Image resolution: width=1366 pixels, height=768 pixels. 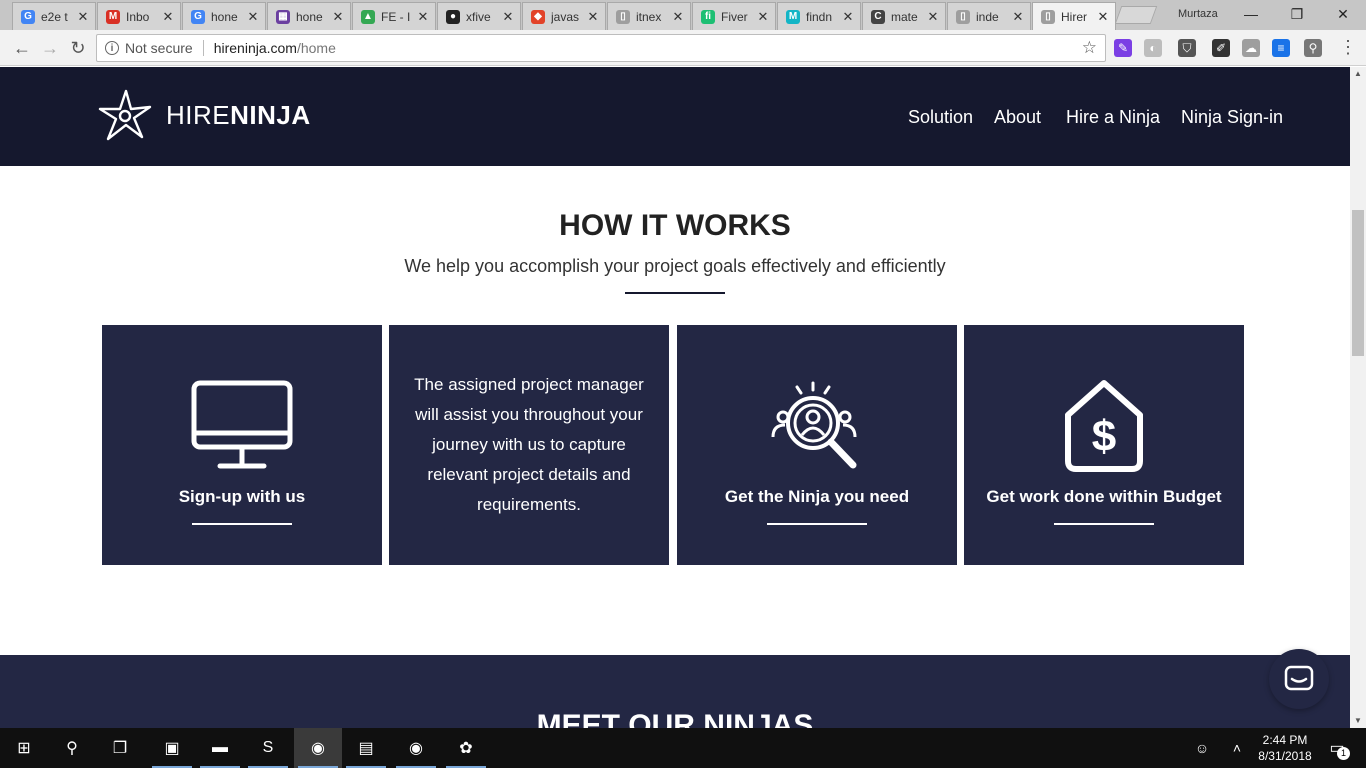 I want to click on extension-purple-icon: ✎, so click(x=1123, y=48).